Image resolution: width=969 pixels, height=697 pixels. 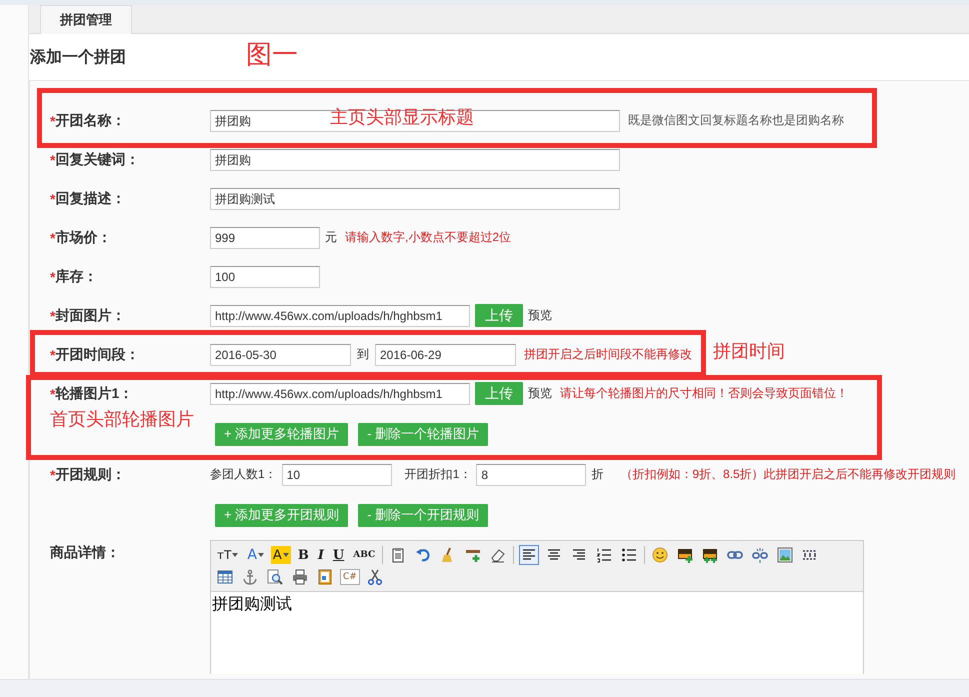 I want to click on field-label: 开团规则：, so click(x=90, y=475).